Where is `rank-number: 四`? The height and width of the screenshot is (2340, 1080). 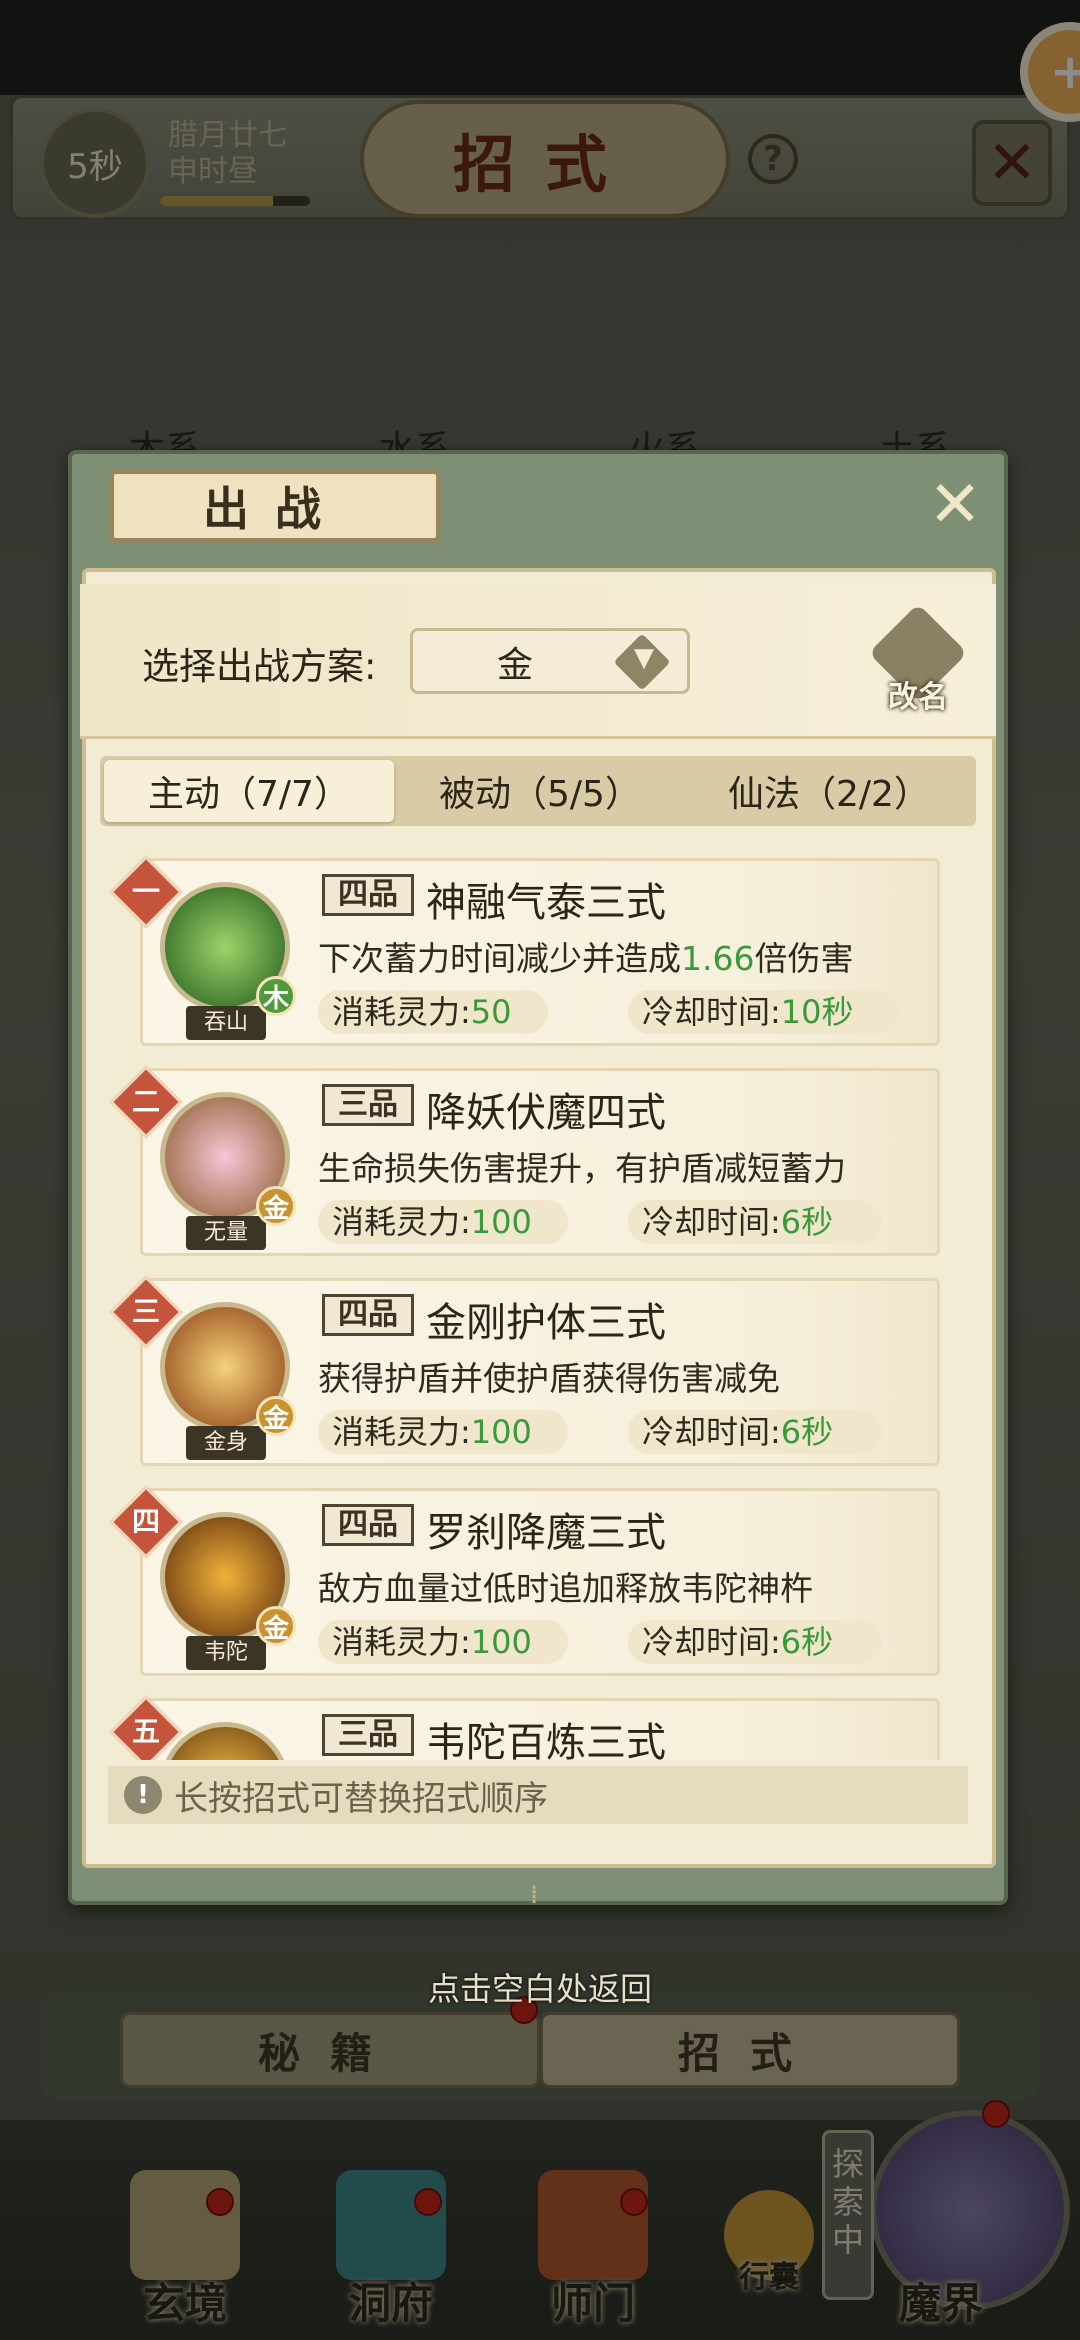 rank-number: 四 is located at coordinates (145, 1521).